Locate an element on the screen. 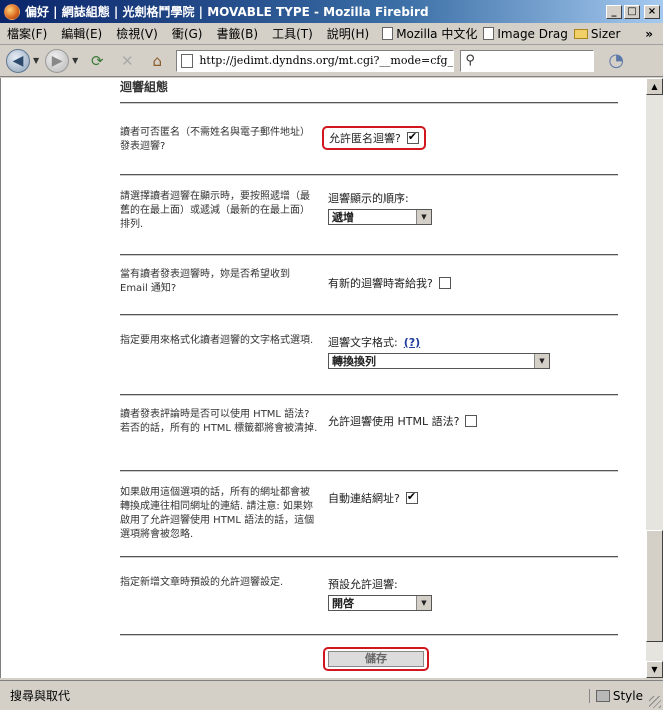 Image resolution: width=663 pixels, height=710 pixels. forward-button: ▶ is located at coordinates (57, 60).